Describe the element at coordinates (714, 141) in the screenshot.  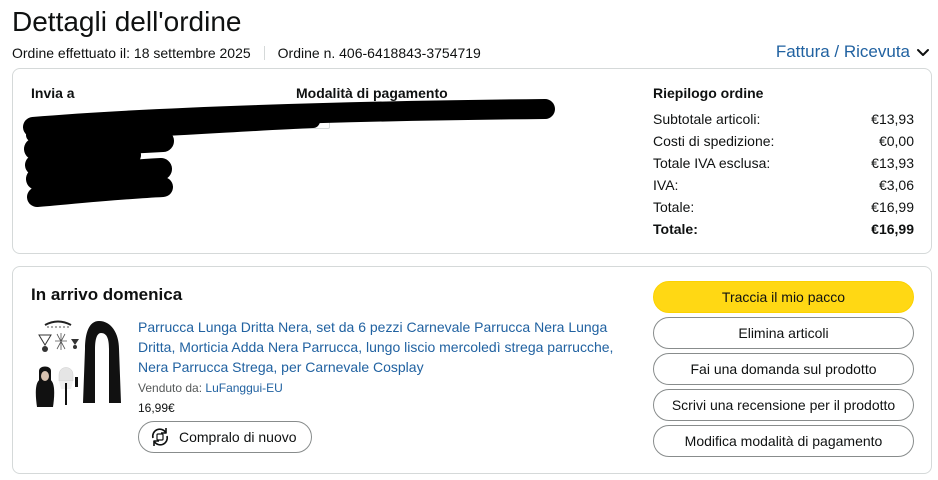
I see `summary-label: Costi di spedizione:` at that location.